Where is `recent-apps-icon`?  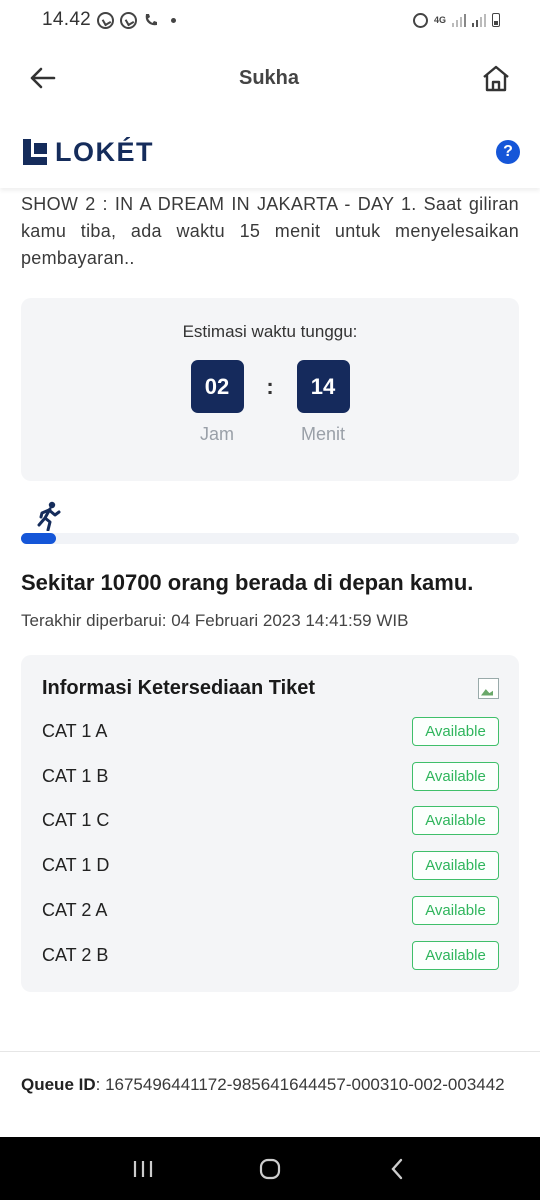 recent-apps-icon is located at coordinates (143, 1168).